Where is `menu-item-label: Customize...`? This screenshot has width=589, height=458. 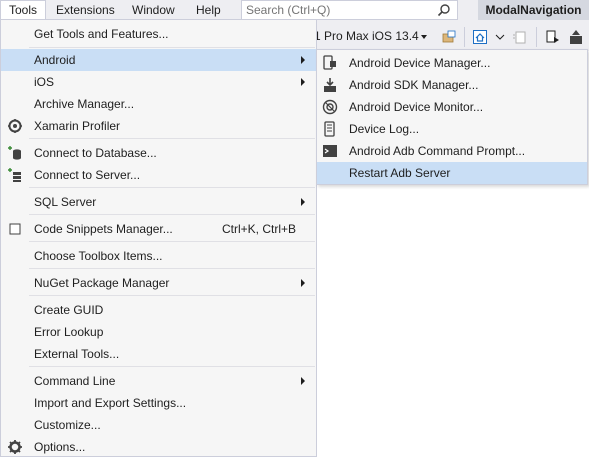
menu-item-label: Customize... is located at coordinates (67, 425).